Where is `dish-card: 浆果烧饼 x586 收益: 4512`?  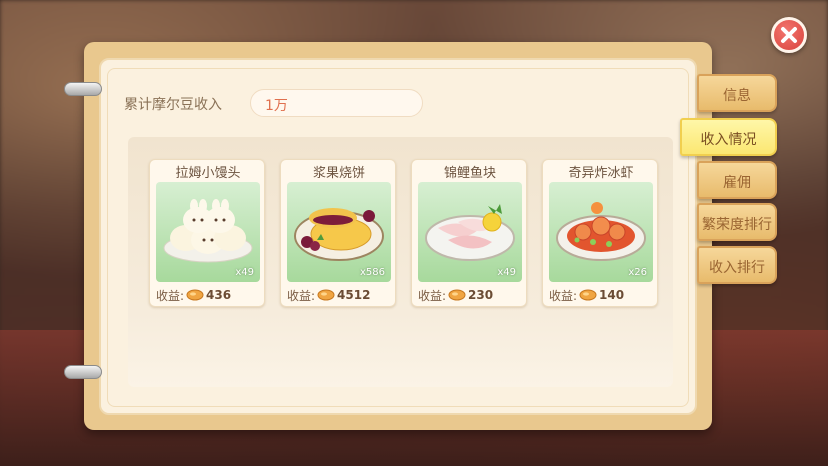
dish-card: 浆果烧饼 x586 收益: 4512 is located at coordinates (338, 233).